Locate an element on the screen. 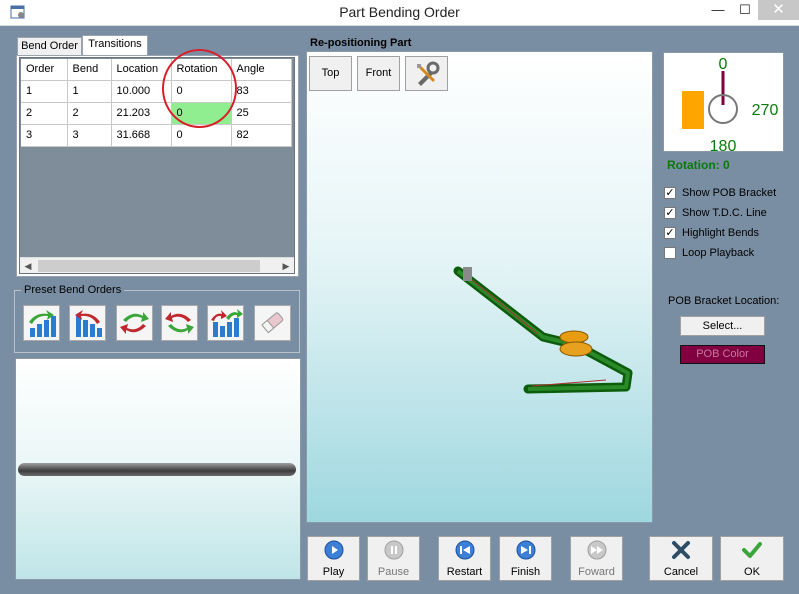 The height and width of the screenshot is (594, 799). tab-transitions: Transitions is located at coordinates (115, 45).